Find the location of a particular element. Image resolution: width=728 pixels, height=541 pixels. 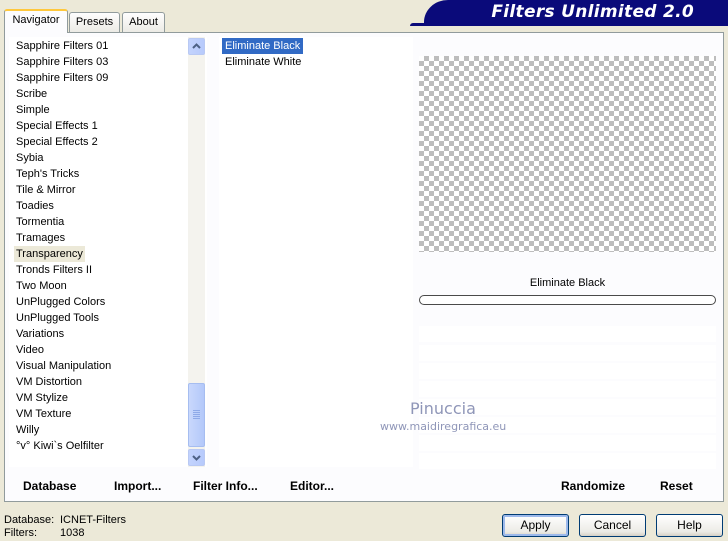

category-item: VM Stylize is located at coordinates (42, 398).